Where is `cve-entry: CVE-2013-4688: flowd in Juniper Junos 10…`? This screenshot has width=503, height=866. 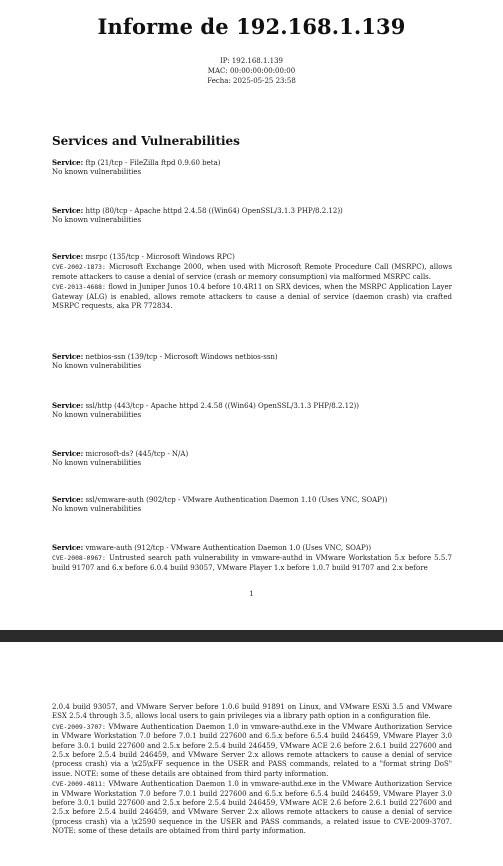 cve-entry: CVE-2013-4688: flowd in Juniper Junos 10… is located at coordinates (252, 297).